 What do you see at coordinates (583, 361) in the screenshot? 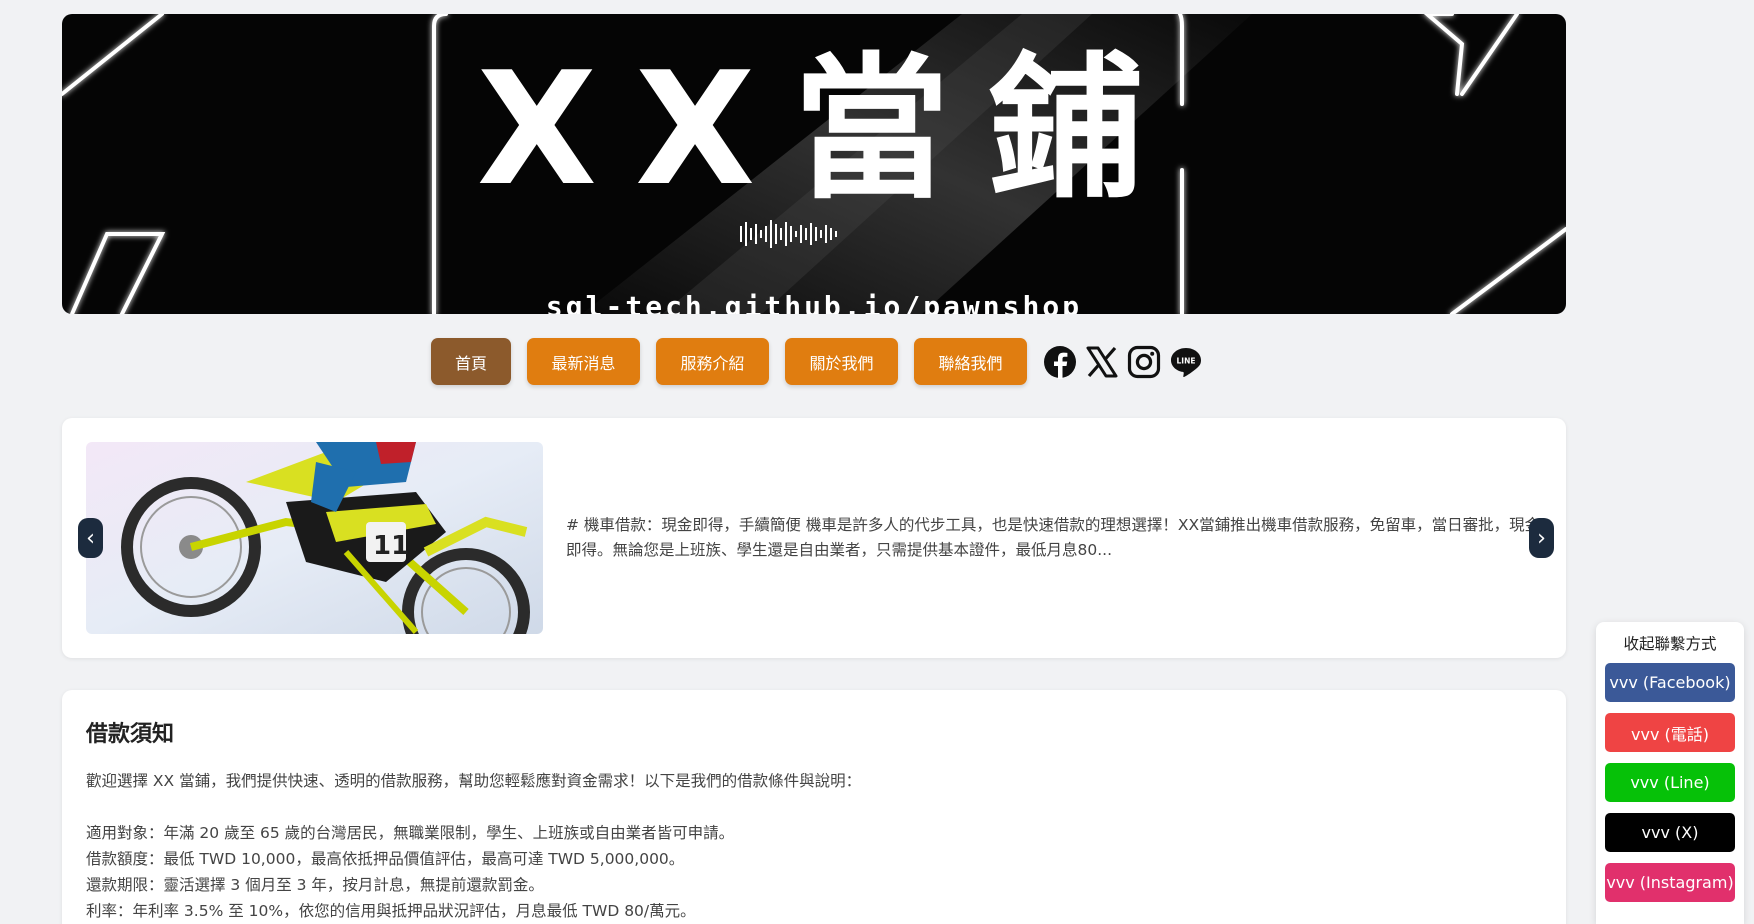
I see `nav-news-button: 最新消息` at bounding box center [583, 361].